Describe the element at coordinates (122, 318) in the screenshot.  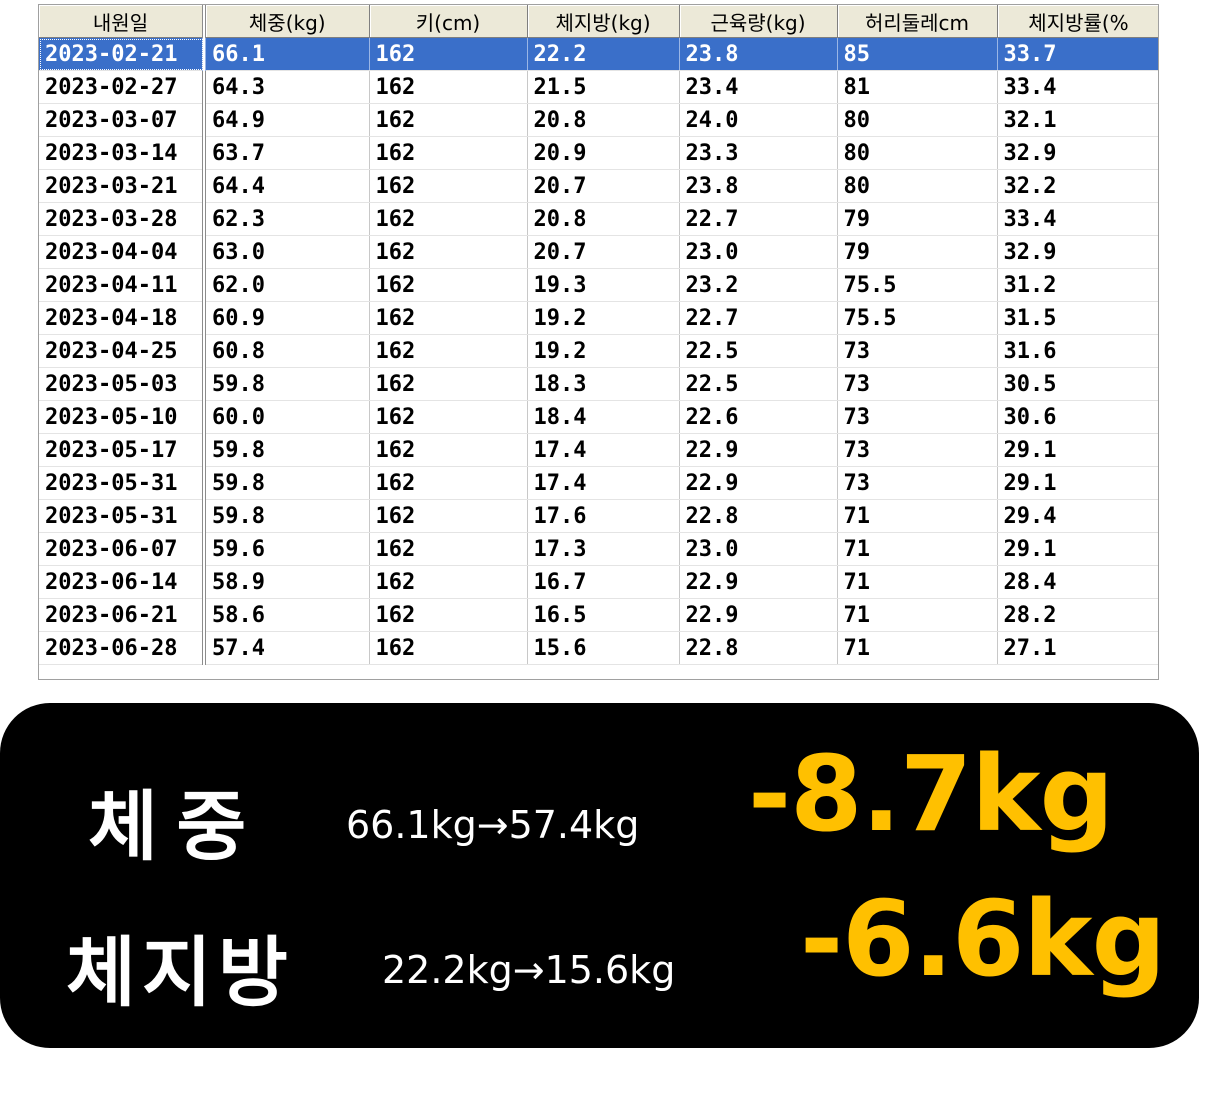
I see `table-cell: 2023-04-18` at that location.